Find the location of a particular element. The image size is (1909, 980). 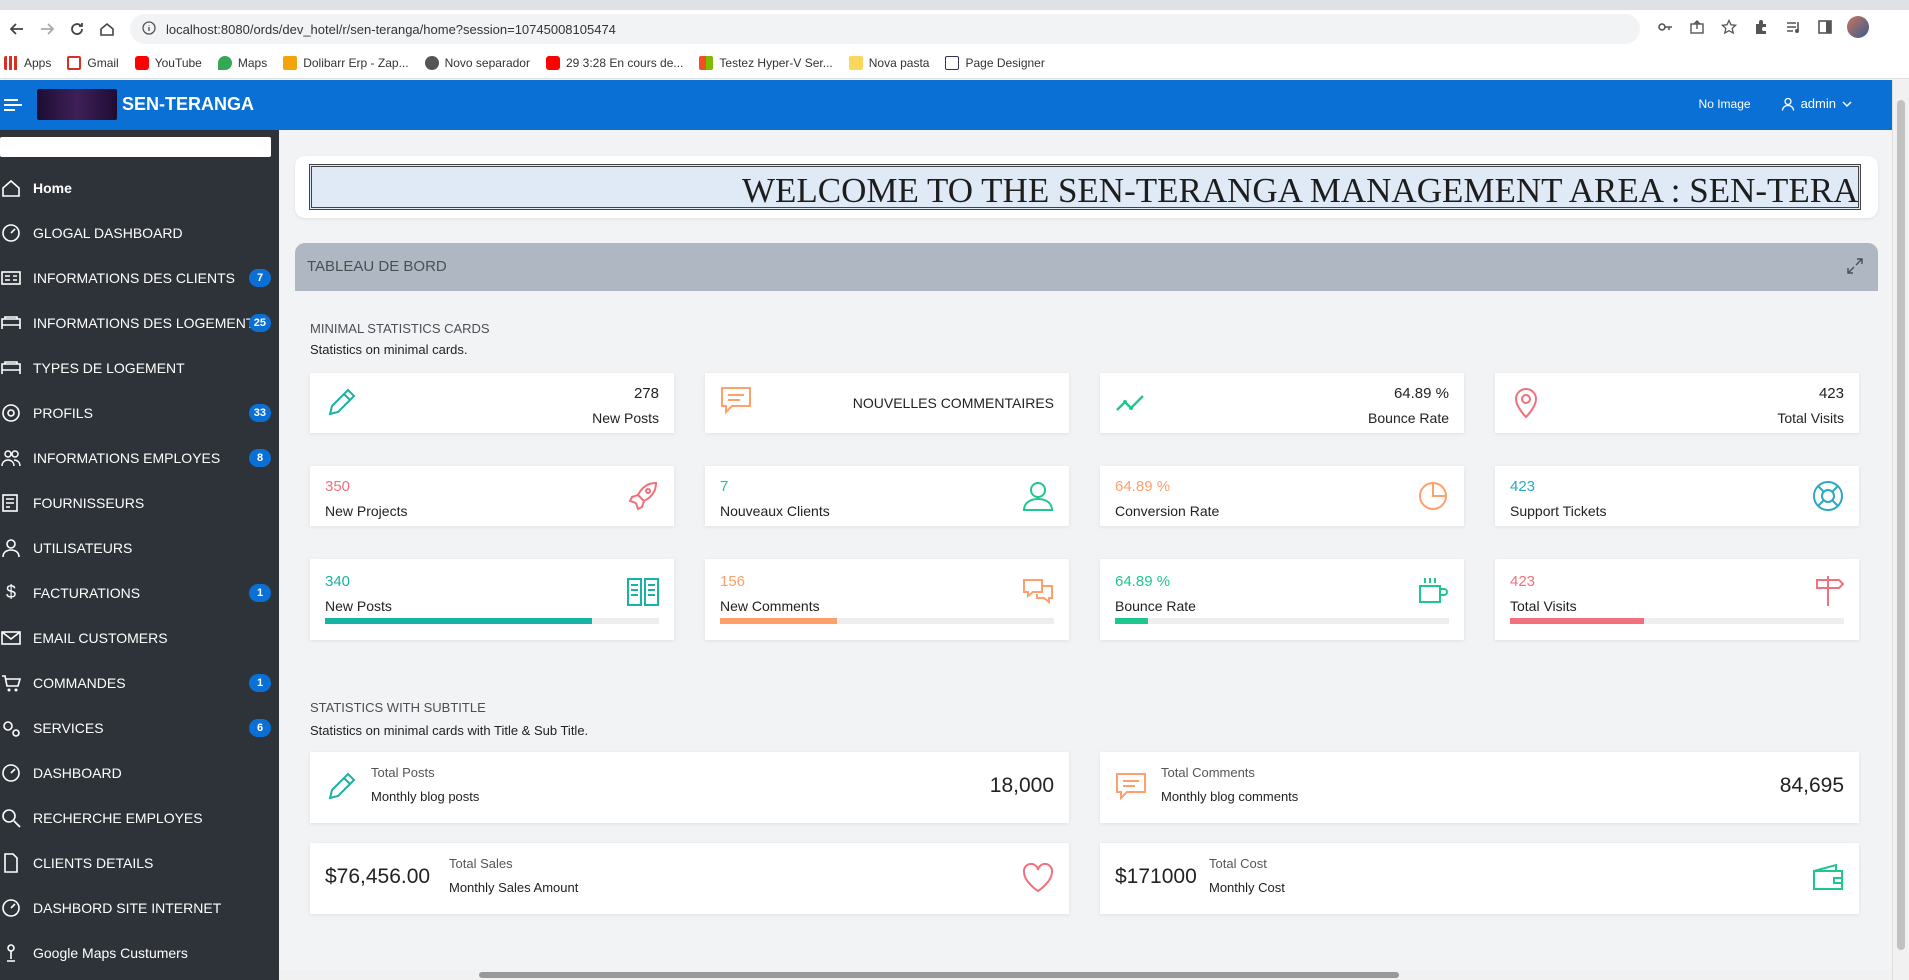

sidebar-item-utilisateurs: UTILISATEURS is located at coordinates (139, 547).